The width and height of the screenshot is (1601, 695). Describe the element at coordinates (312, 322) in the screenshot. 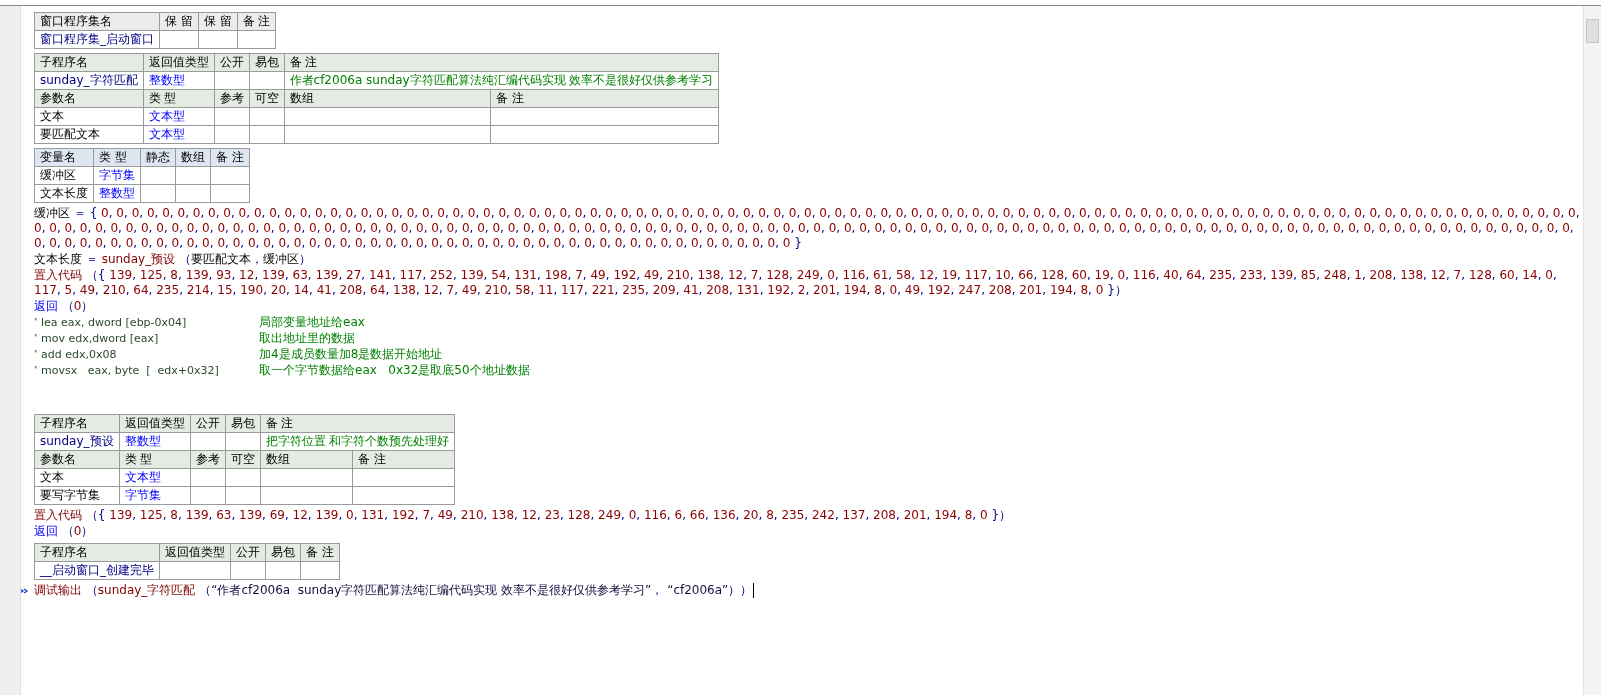

I see `comment-text: 局部变量地址给eax` at that location.